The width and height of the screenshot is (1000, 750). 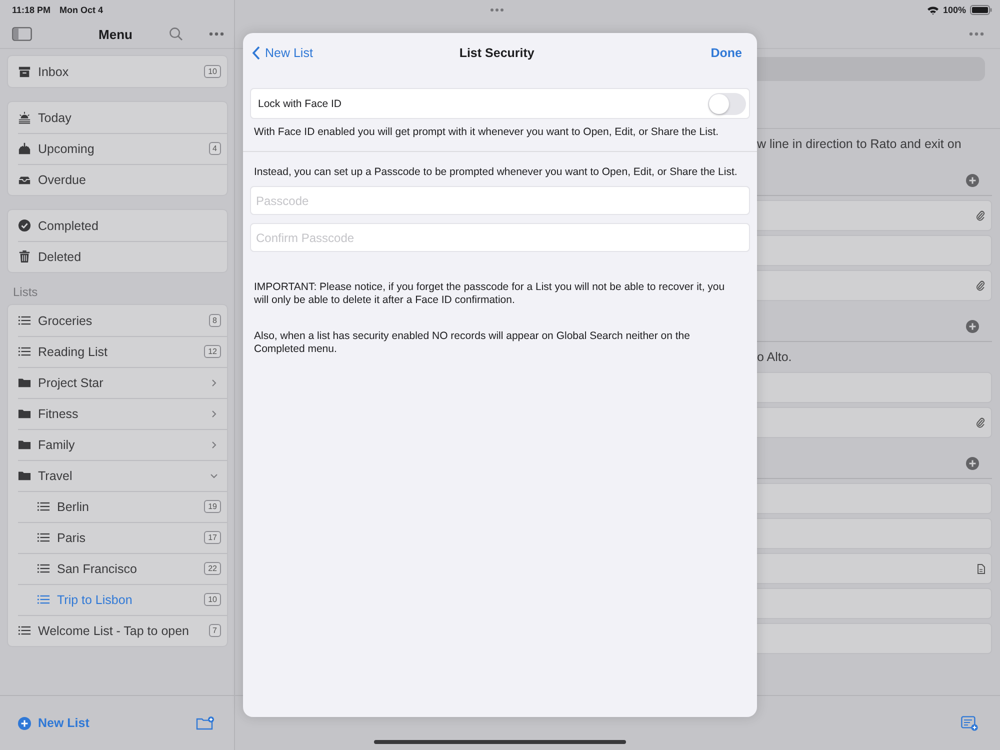 I want to click on search-icon, so click(x=176, y=34).